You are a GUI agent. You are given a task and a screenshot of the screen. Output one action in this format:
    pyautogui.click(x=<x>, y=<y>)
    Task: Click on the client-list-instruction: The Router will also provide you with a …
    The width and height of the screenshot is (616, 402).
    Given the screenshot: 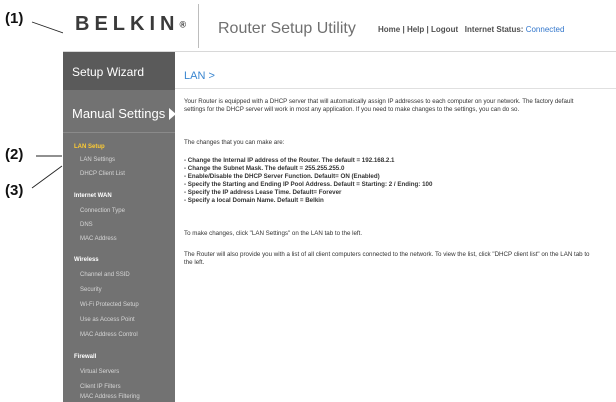 What is the action you would take?
    pyautogui.click(x=387, y=258)
    